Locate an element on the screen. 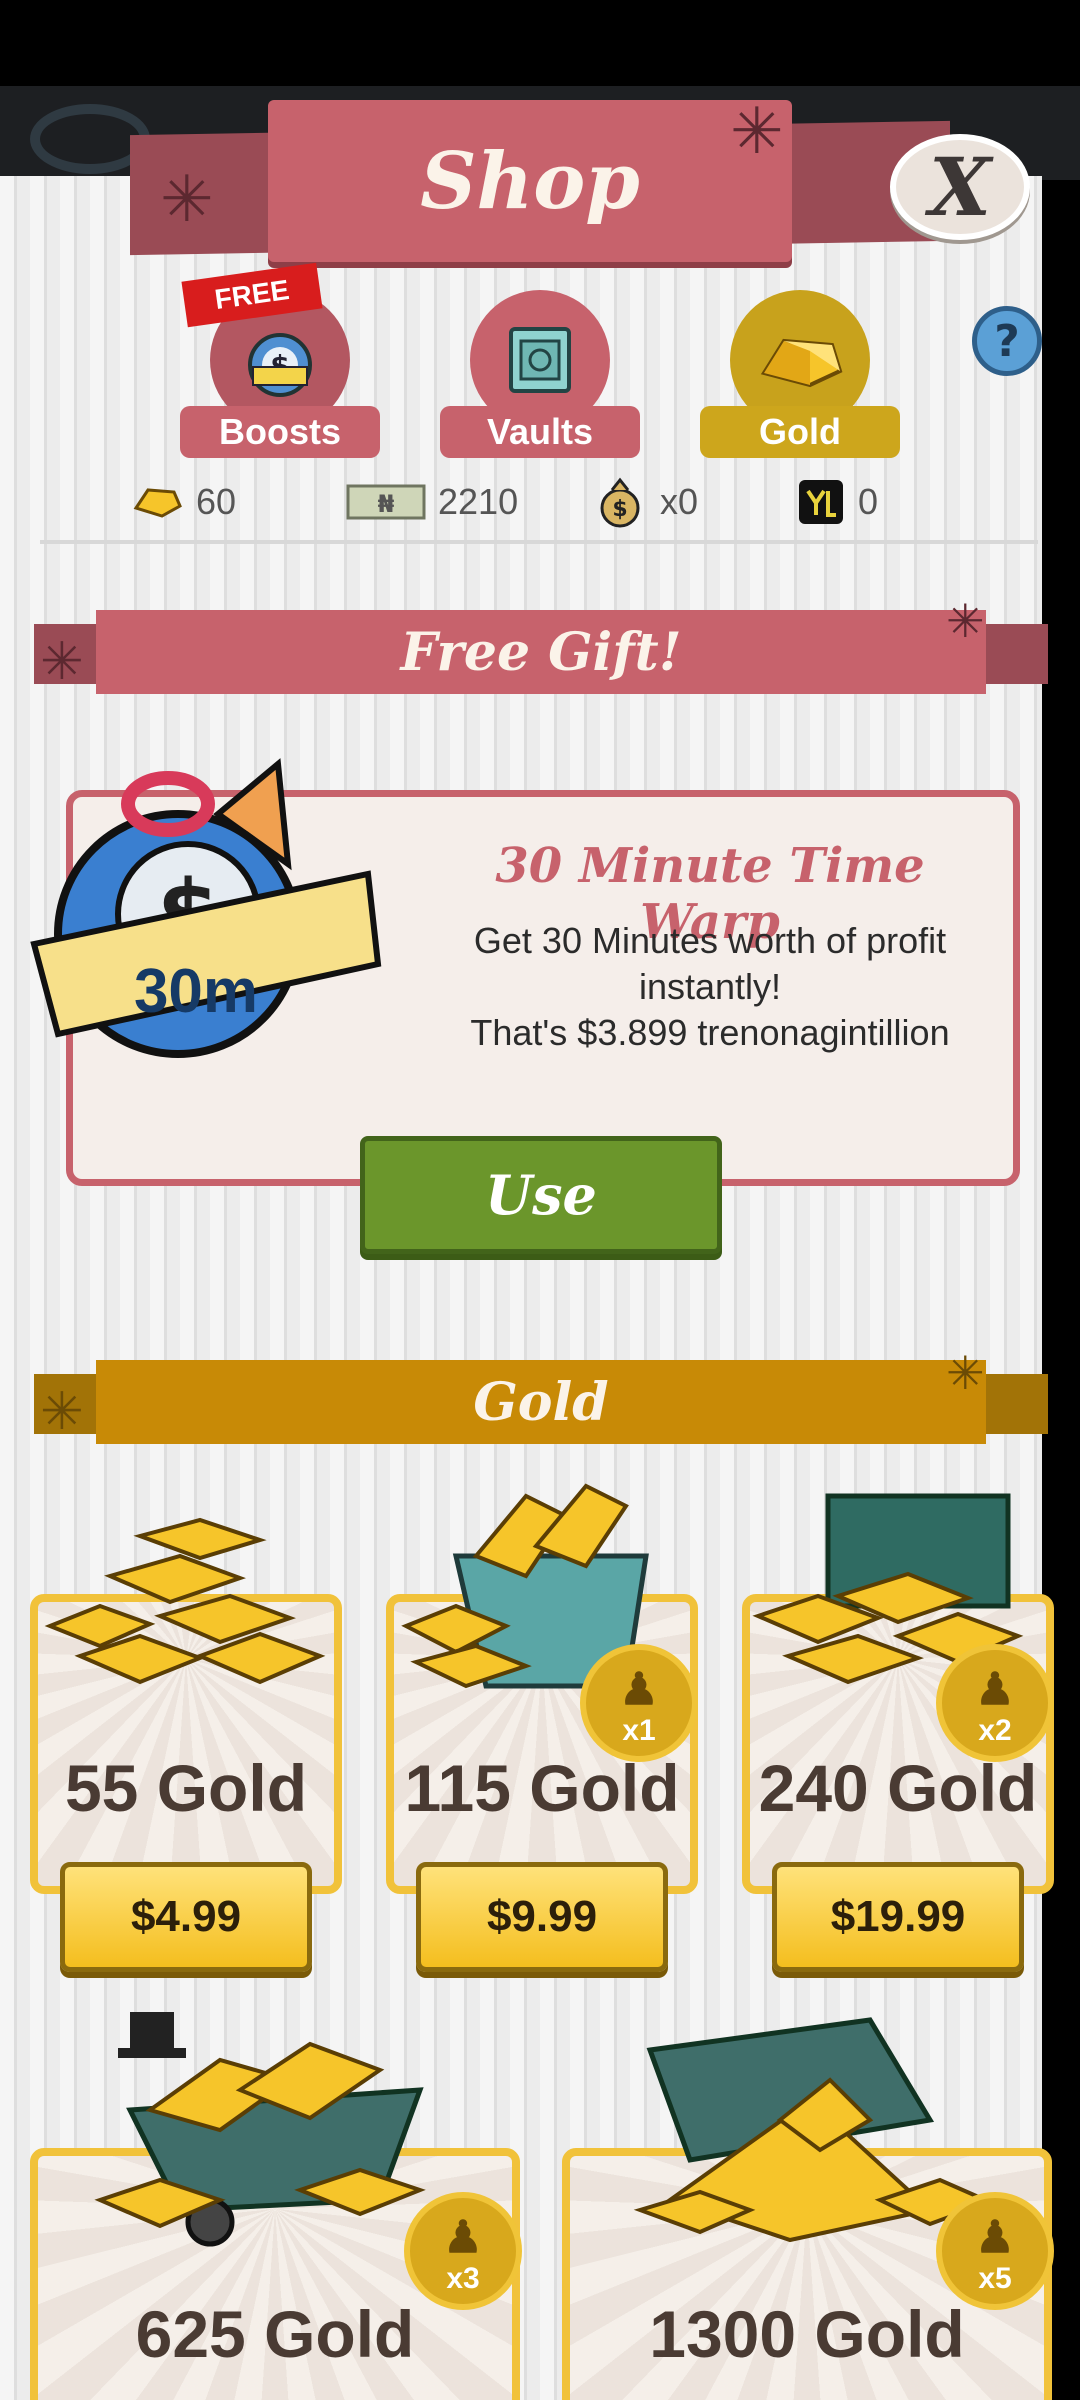 The width and height of the screenshot is (1080, 2400). currency-cash: ₦ 2210 is located at coordinates (432, 502).